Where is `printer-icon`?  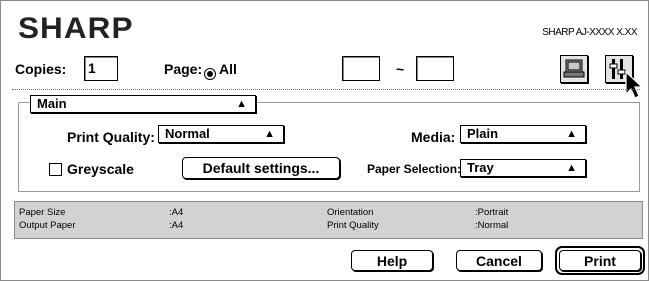 printer-icon is located at coordinates (574, 68).